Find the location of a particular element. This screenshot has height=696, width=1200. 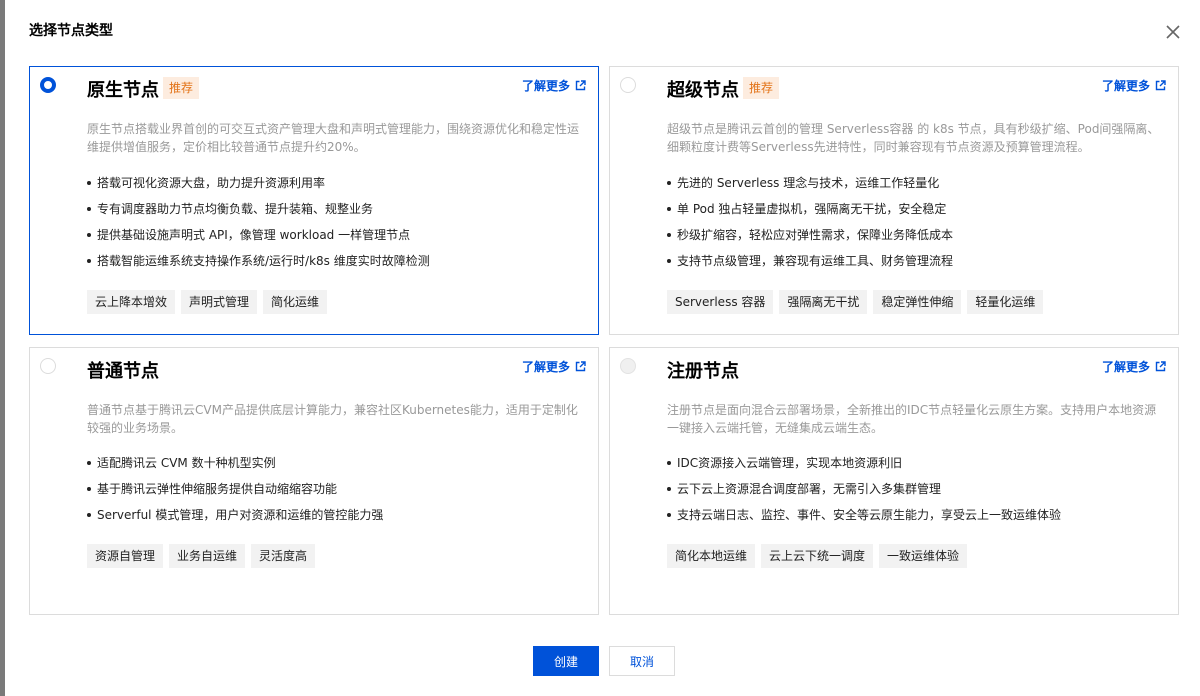

cancel-button: 取消 is located at coordinates (642, 661).